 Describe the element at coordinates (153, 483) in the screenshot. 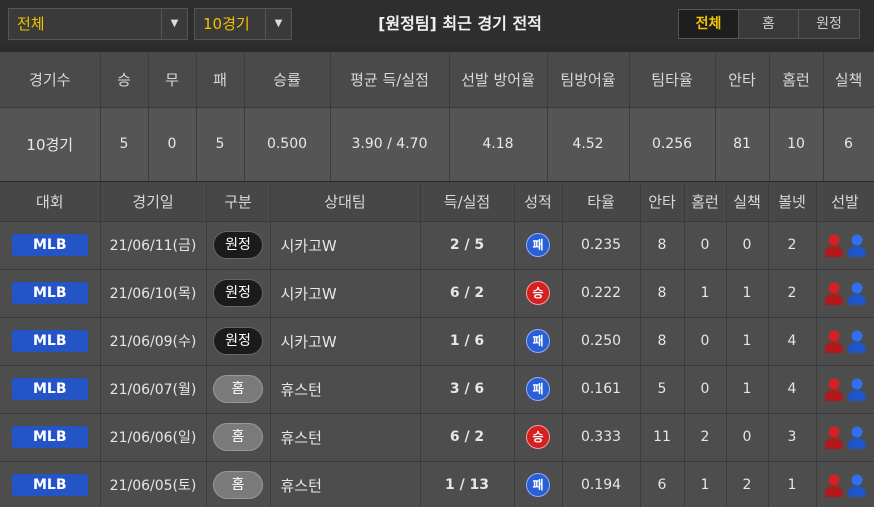

I see `date-cell: 21/06/05(토)` at that location.